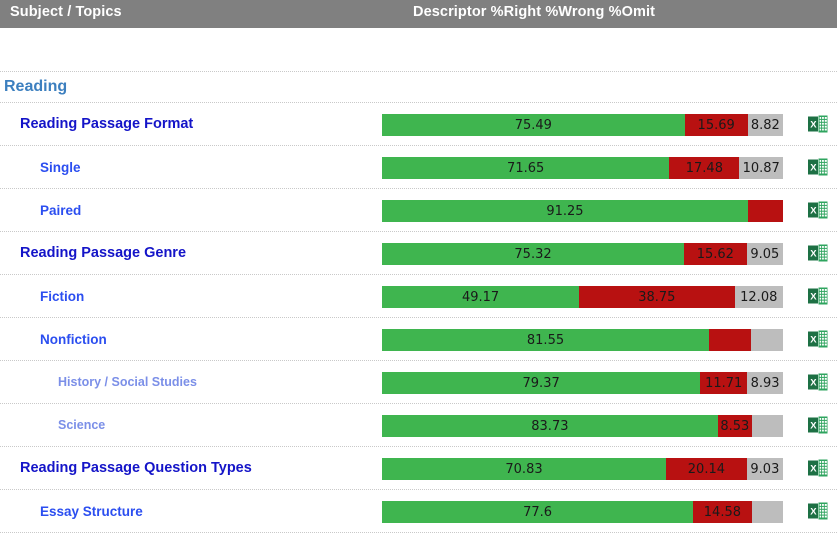 This screenshot has width=837, height=533. Describe the element at coordinates (127, 382) in the screenshot. I see `topic-label-history-social-studies: History / Social Studies` at that location.